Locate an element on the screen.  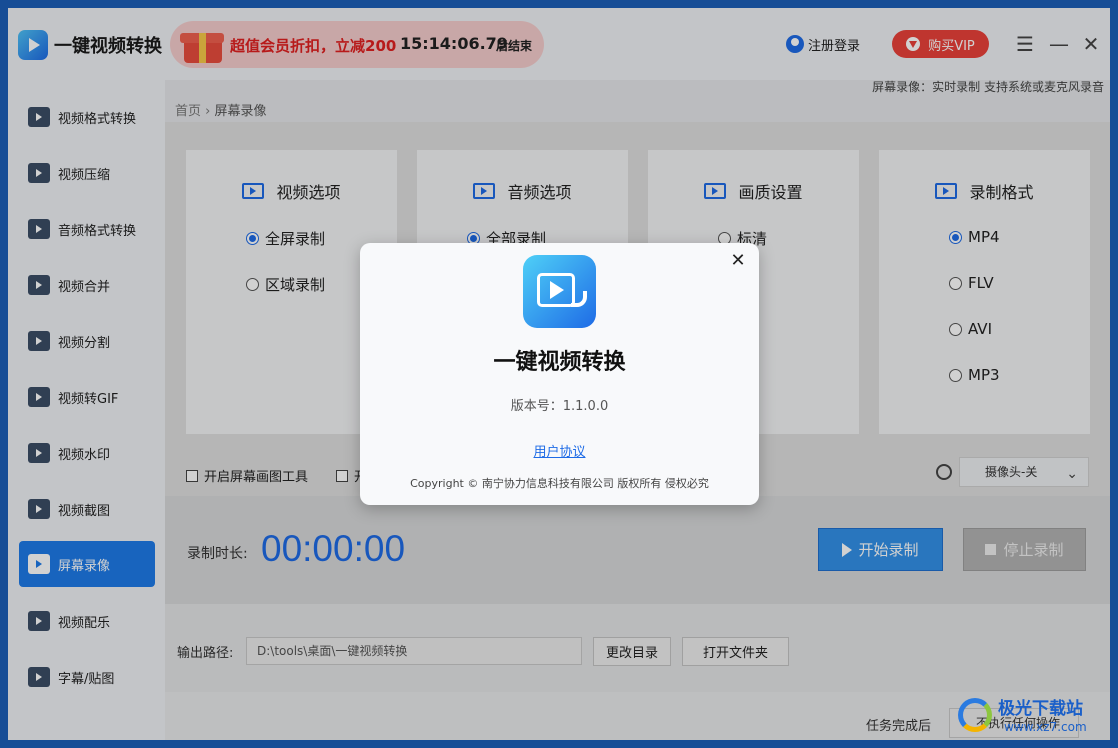
site-watermark: 极光下载站 www.xz7.com is located at coordinates (1037, 719).